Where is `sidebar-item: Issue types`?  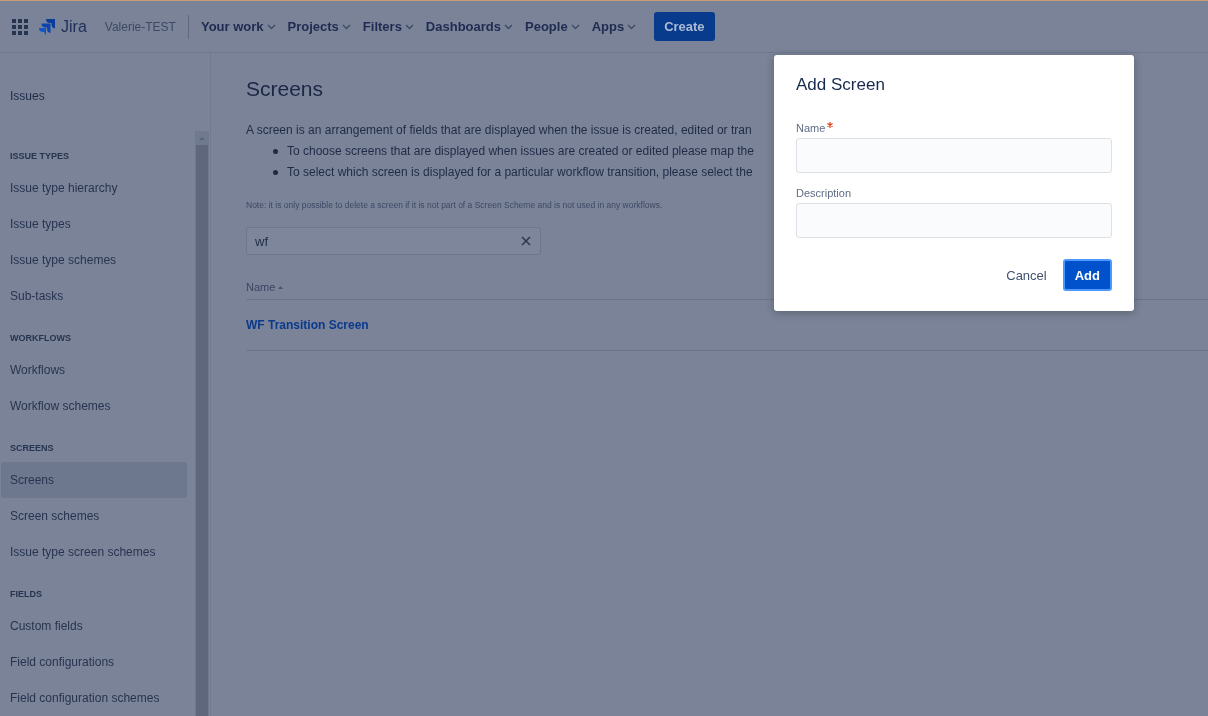 sidebar-item: Issue types is located at coordinates (94, 224).